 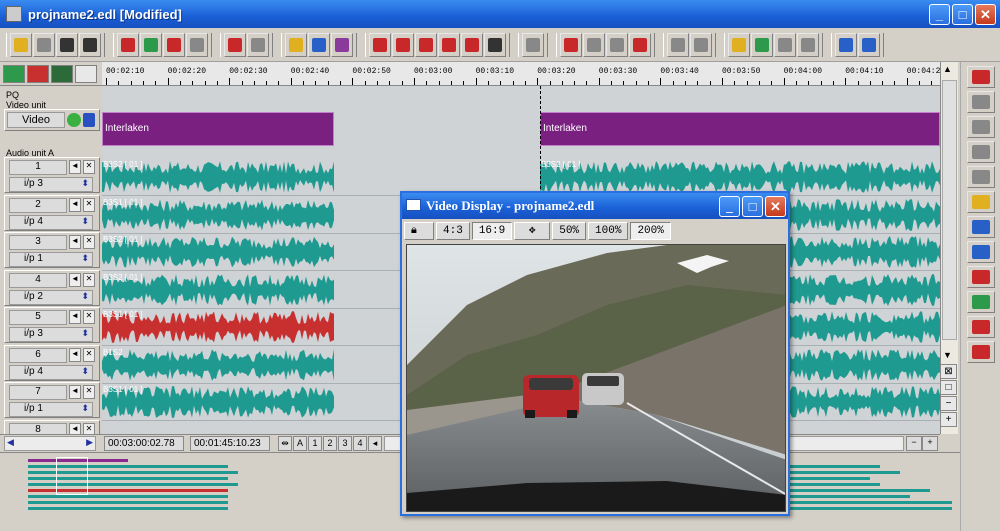 What do you see at coordinates (948, 387) in the screenshot?
I see `zoom-box-icon: □` at bounding box center [948, 387].